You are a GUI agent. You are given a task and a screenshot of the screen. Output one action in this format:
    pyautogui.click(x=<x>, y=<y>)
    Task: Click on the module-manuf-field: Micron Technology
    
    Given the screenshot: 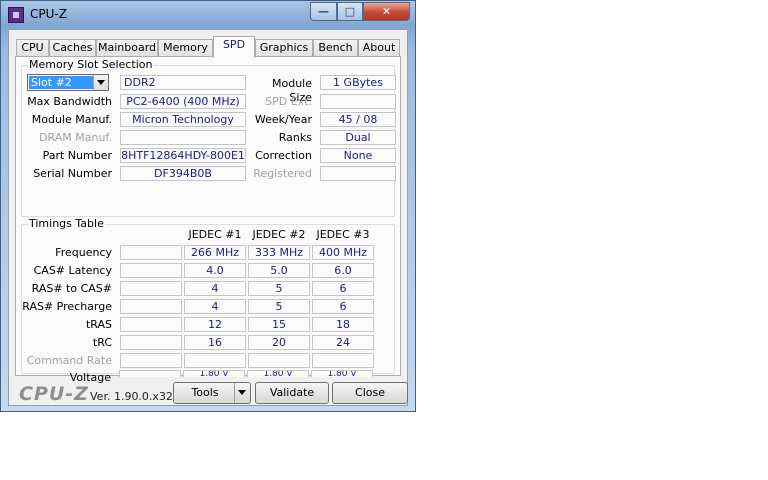 What is the action you would take?
    pyautogui.click(x=183, y=119)
    